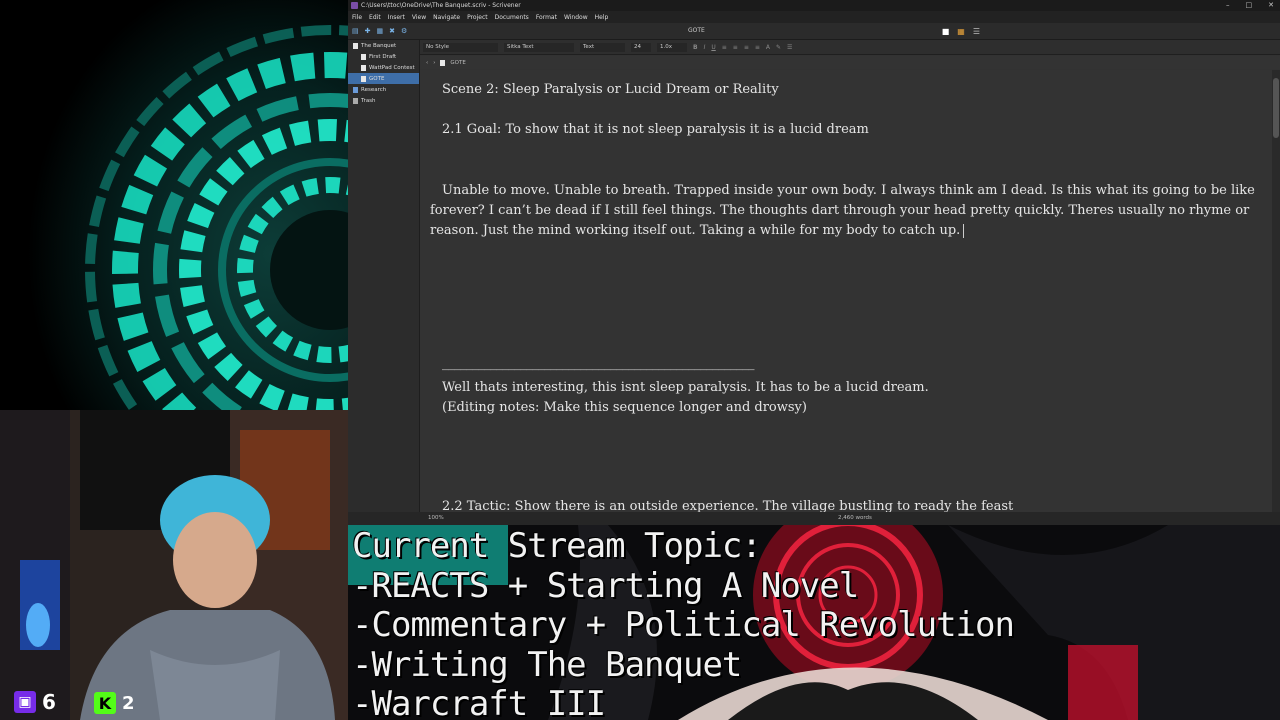 The height and width of the screenshot is (720, 1280). I want to click on editor-scrollbar, so click(1276, 291).